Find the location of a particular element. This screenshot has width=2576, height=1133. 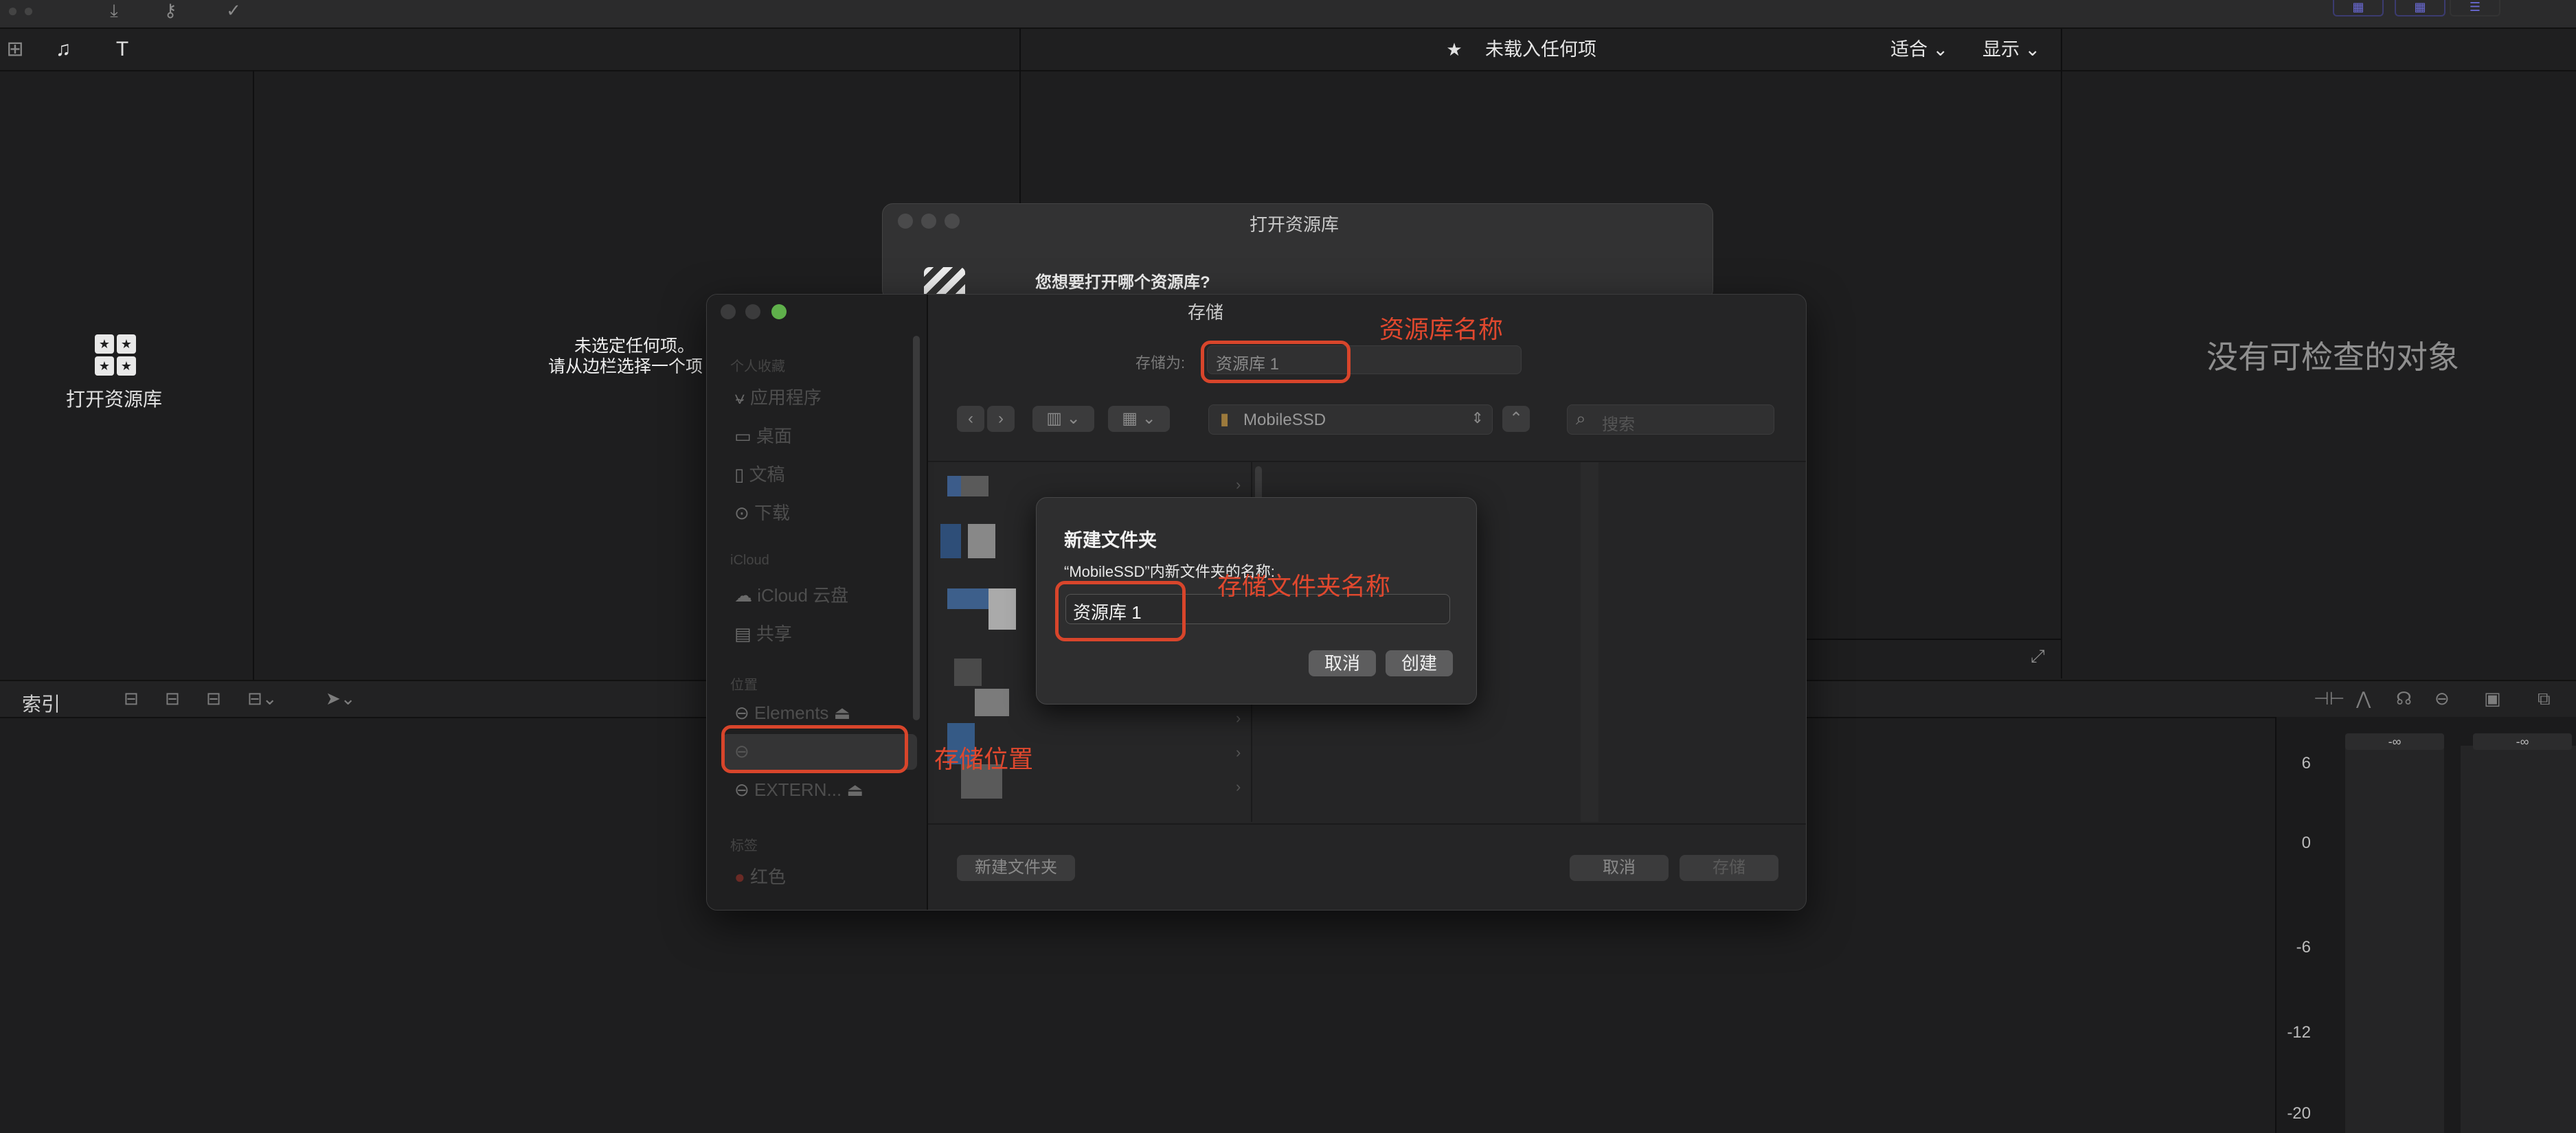

forward-button: › is located at coordinates (1001, 419).